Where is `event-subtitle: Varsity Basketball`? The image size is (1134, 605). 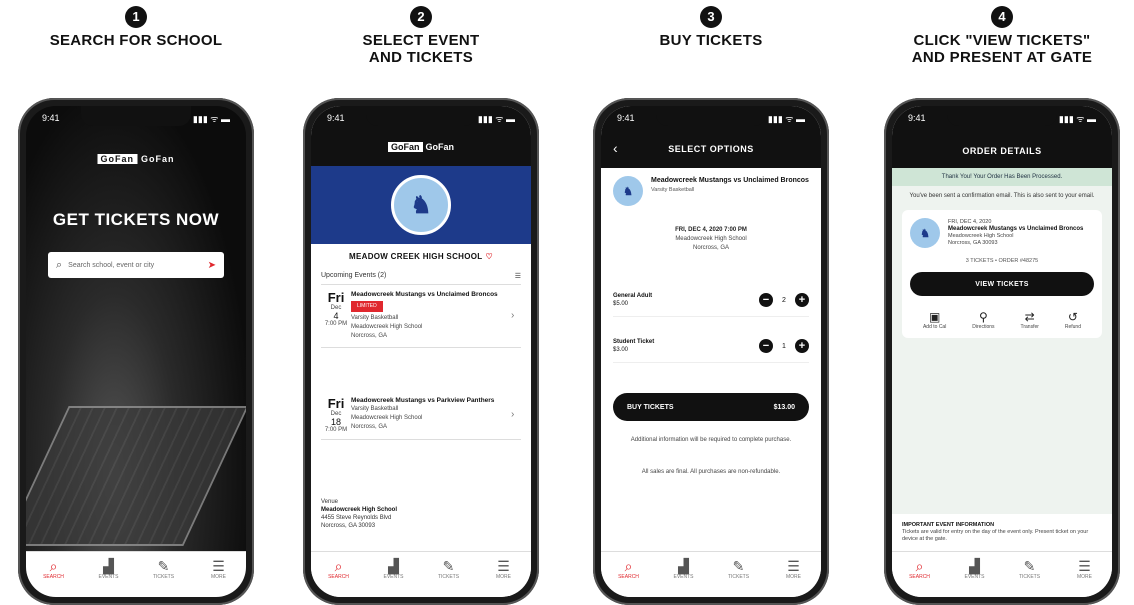 event-subtitle: Varsity Basketball is located at coordinates (673, 190).